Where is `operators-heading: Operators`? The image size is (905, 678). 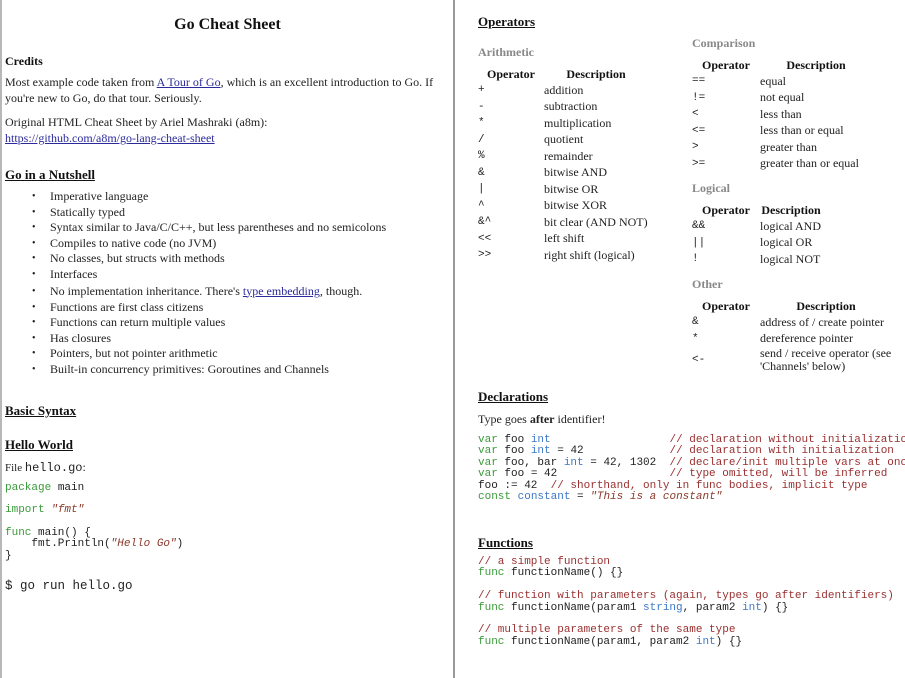 operators-heading: Operators is located at coordinates (507, 21).